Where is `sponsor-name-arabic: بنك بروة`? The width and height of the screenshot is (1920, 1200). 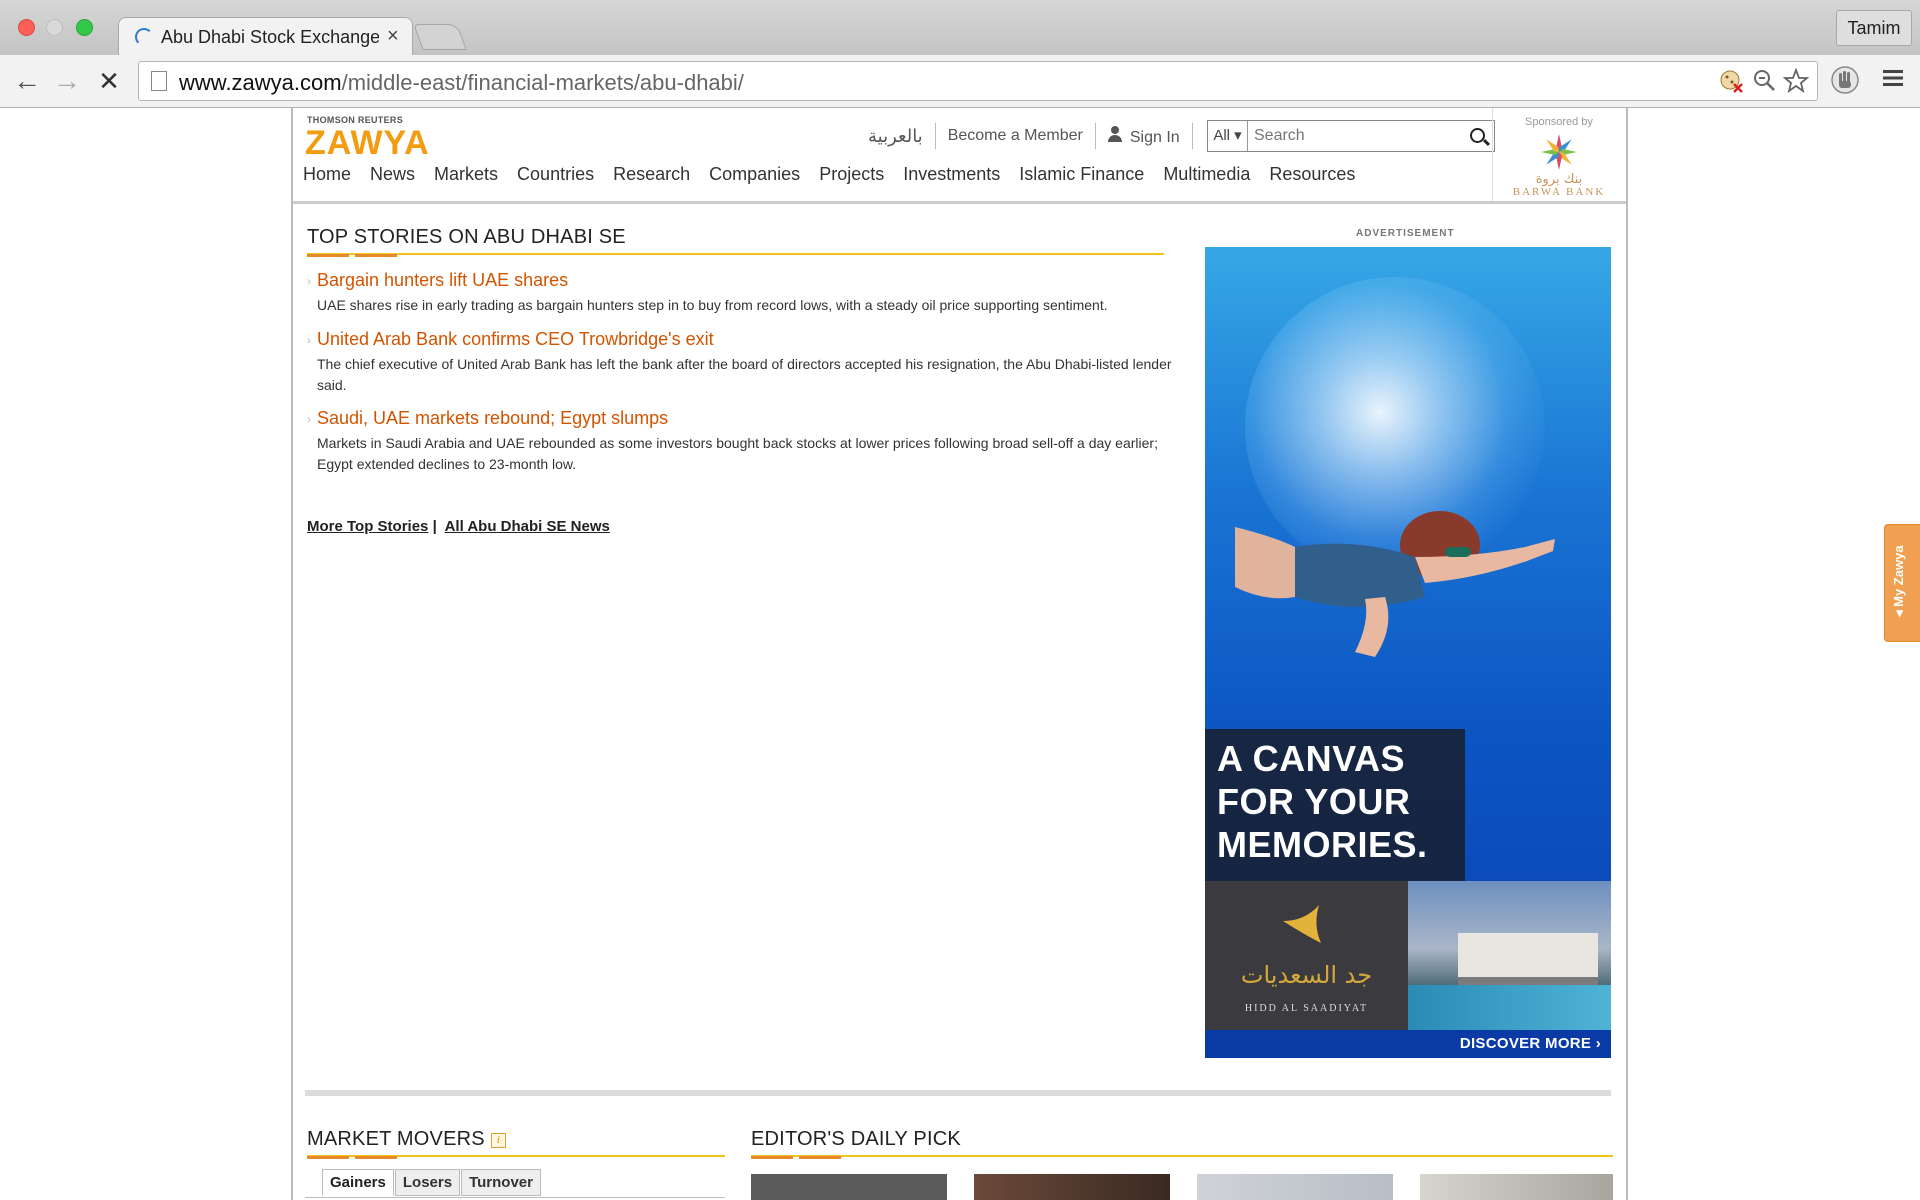 sponsor-name-arabic: بنك بروة is located at coordinates (1559, 179).